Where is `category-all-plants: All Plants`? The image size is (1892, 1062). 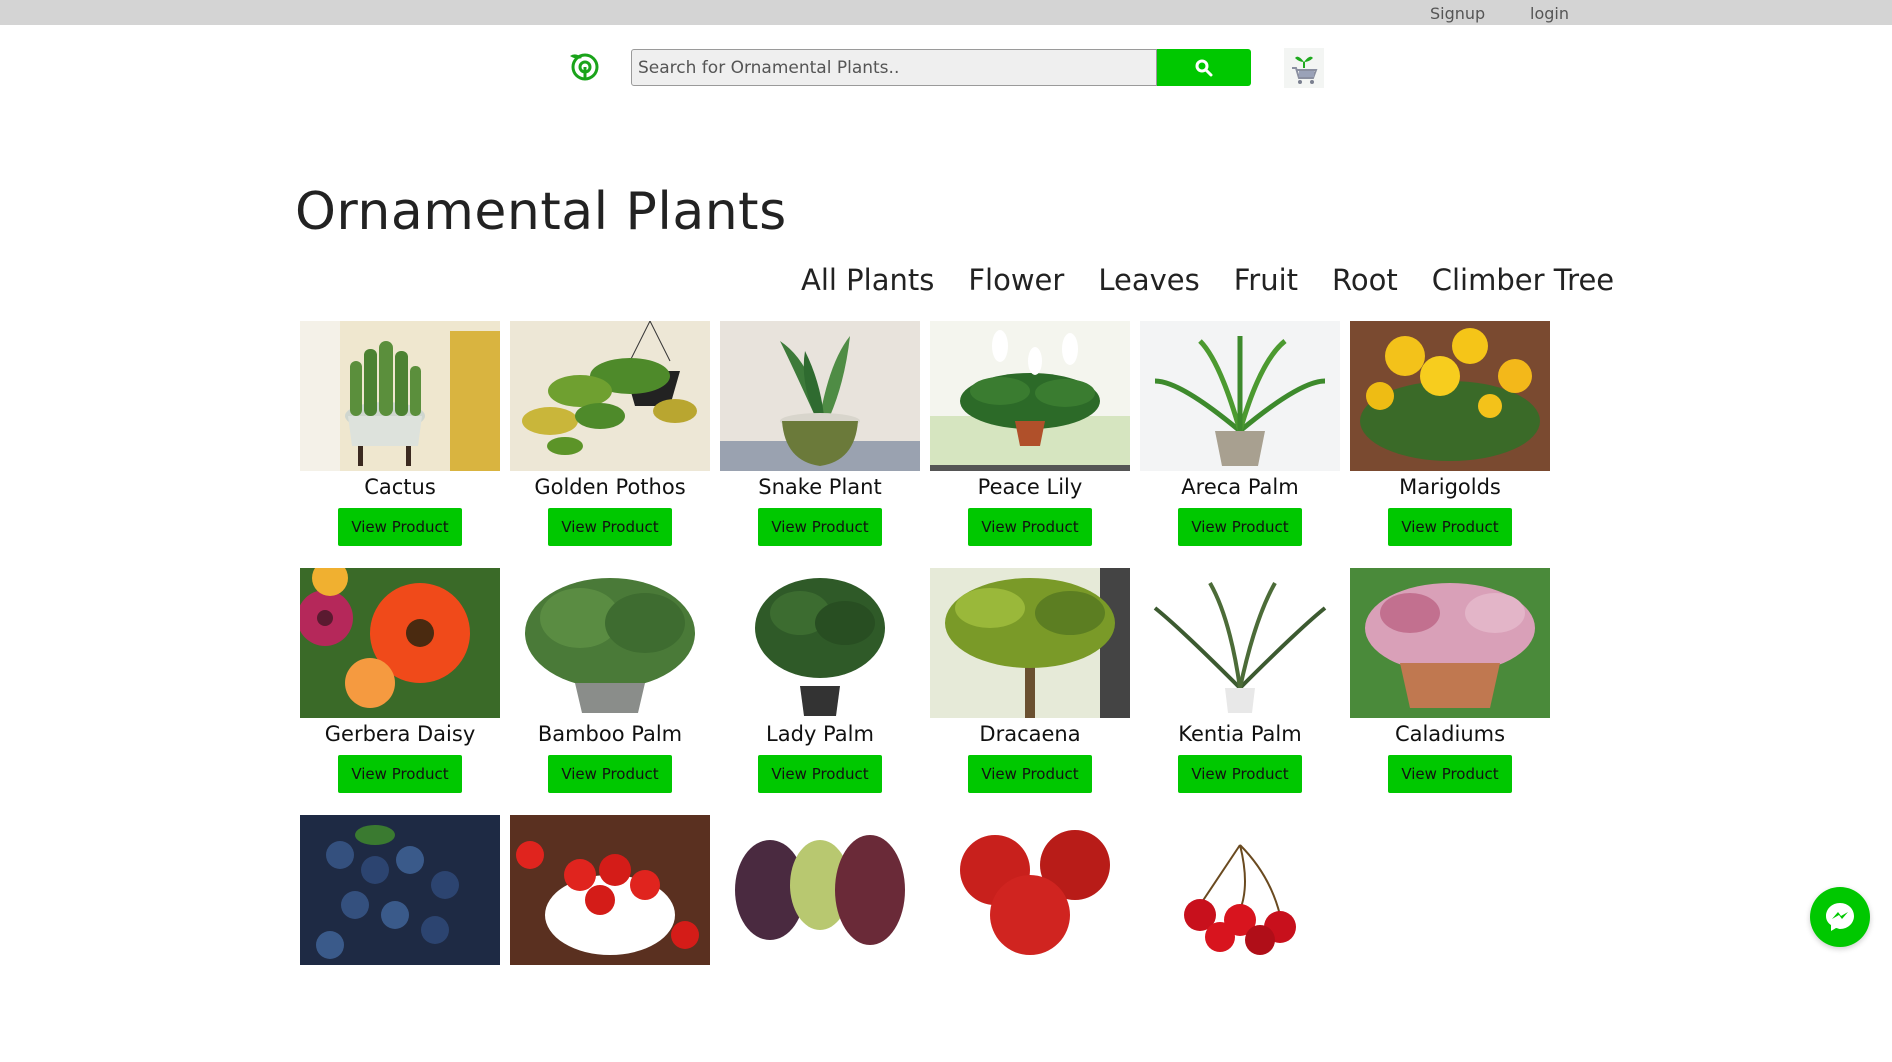 category-all-plants: All Plants is located at coordinates (867, 280).